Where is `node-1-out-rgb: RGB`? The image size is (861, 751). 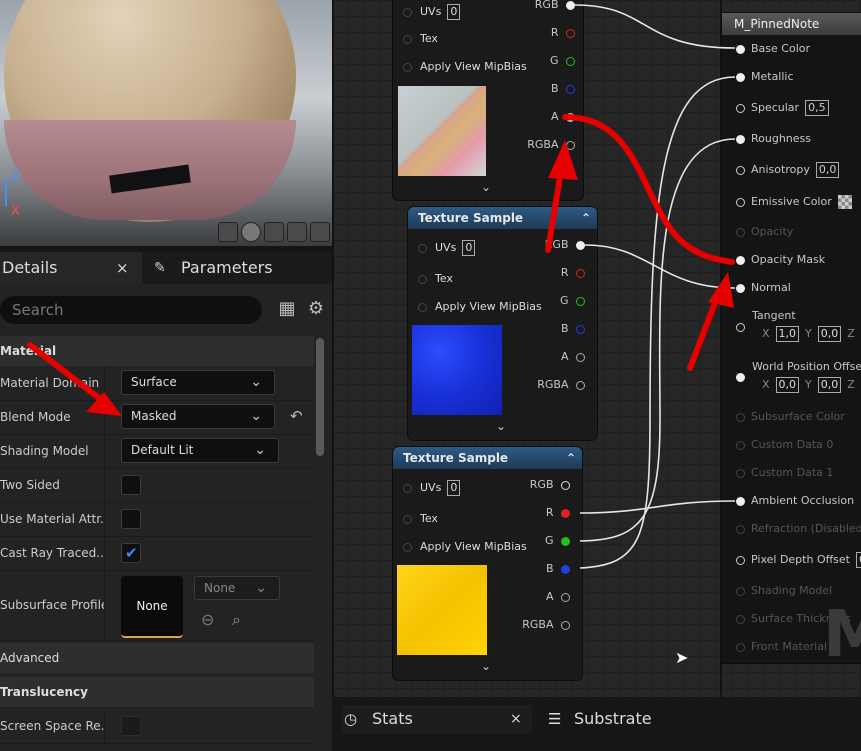
node-1-out-rgb: RGB is located at coordinates (550, 7).